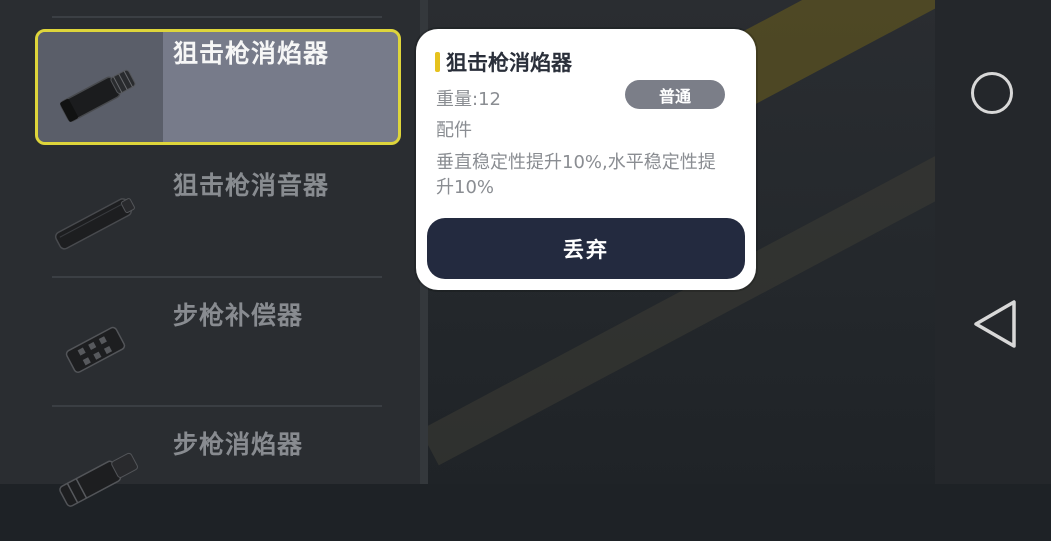 The image size is (1051, 541). I want to click on inventory-item-sniper-suppressor: 狙击枪消音器, so click(218, 220).